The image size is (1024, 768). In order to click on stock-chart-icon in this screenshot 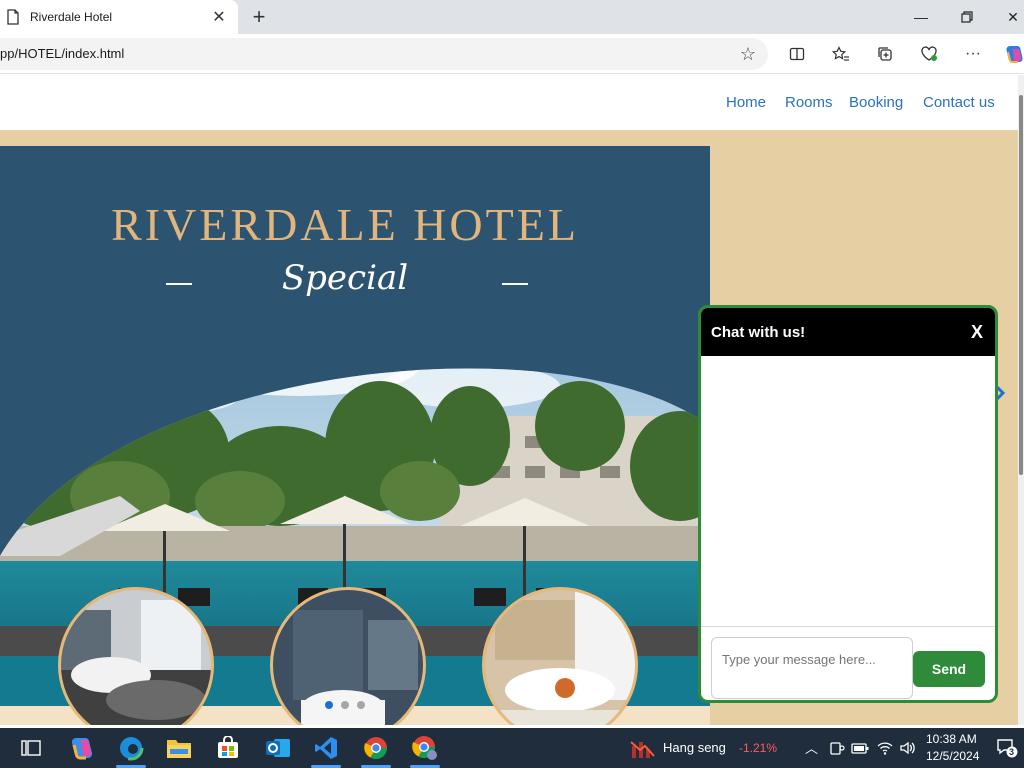, I will do `click(643, 749)`.